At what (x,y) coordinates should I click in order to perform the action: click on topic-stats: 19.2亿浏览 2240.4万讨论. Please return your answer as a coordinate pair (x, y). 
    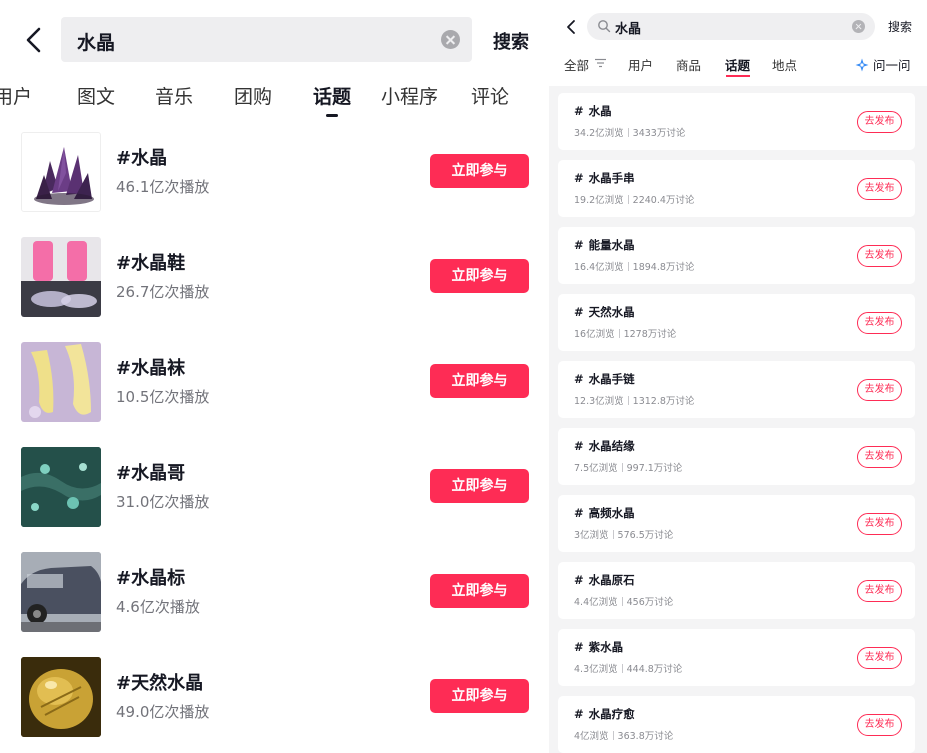
    Looking at the image, I should click on (634, 199).